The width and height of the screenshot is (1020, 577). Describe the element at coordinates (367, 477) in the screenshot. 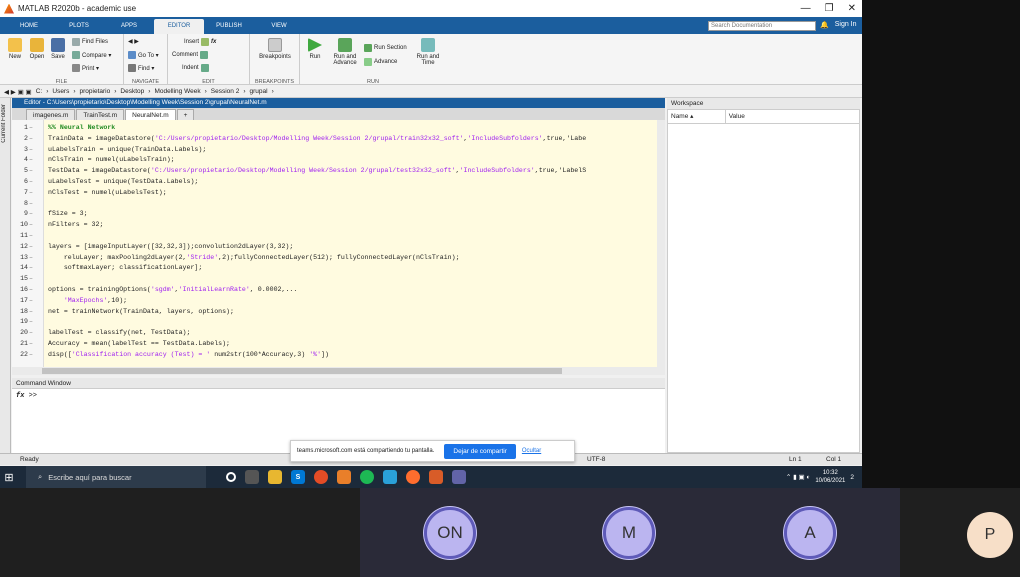

I see `spotify-icon` at that location.